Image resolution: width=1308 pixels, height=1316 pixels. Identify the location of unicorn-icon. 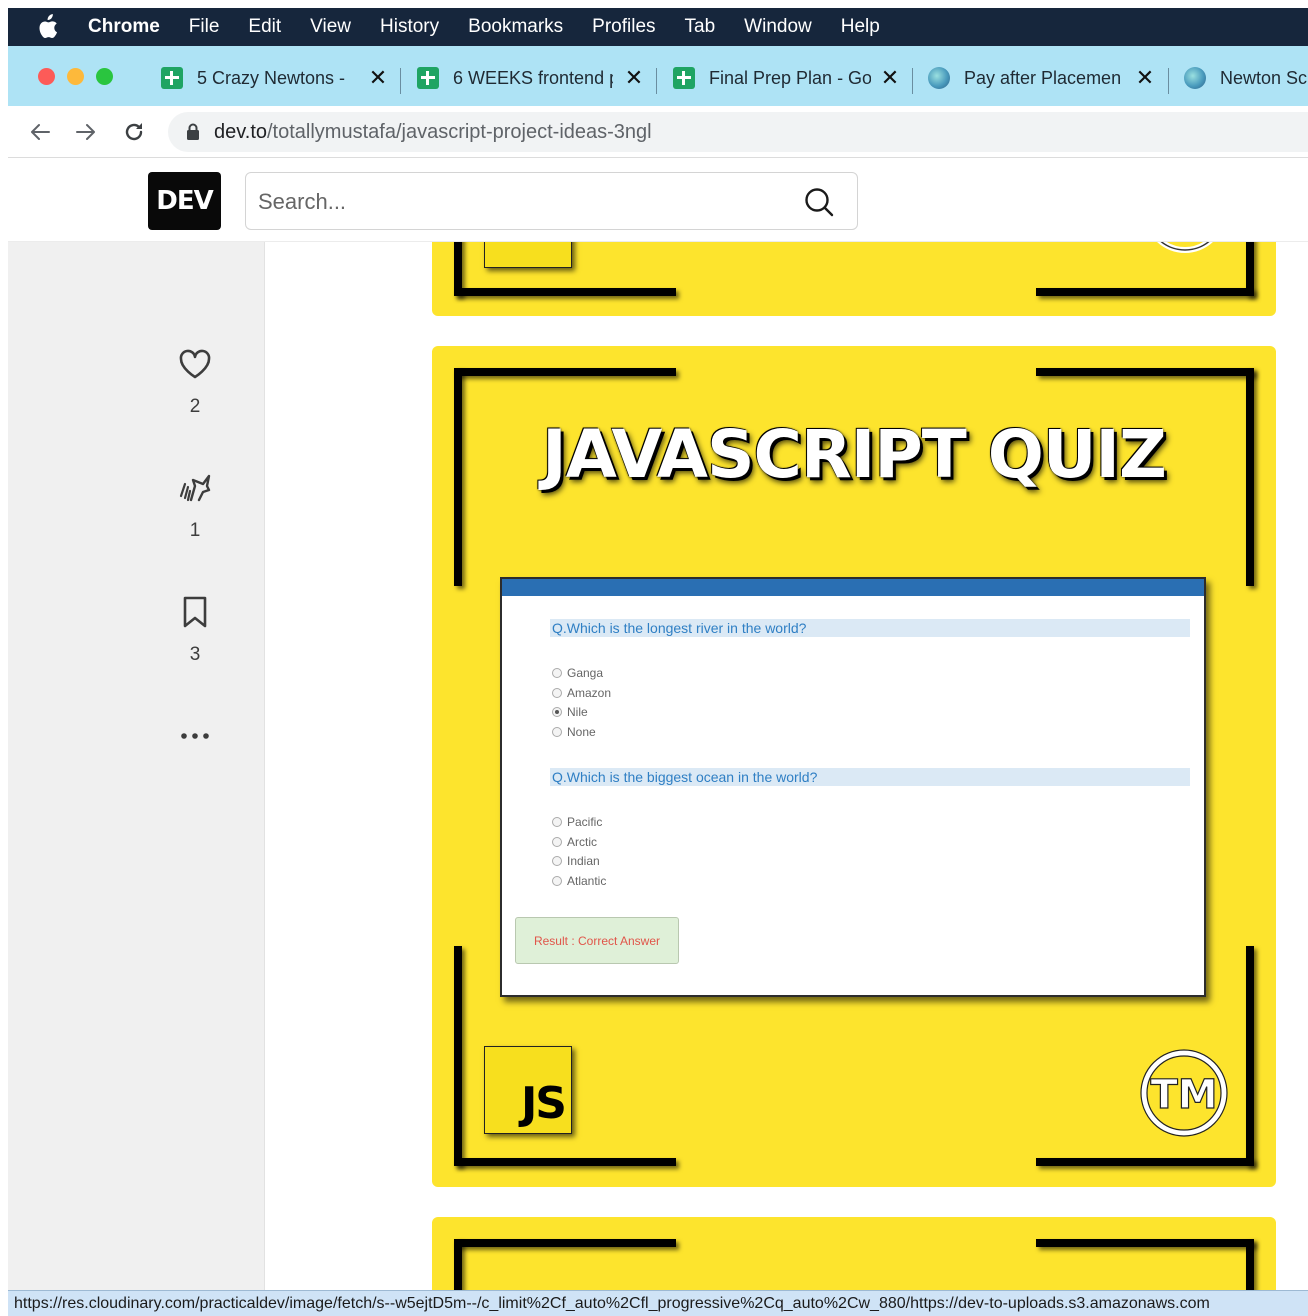
(195, 488).